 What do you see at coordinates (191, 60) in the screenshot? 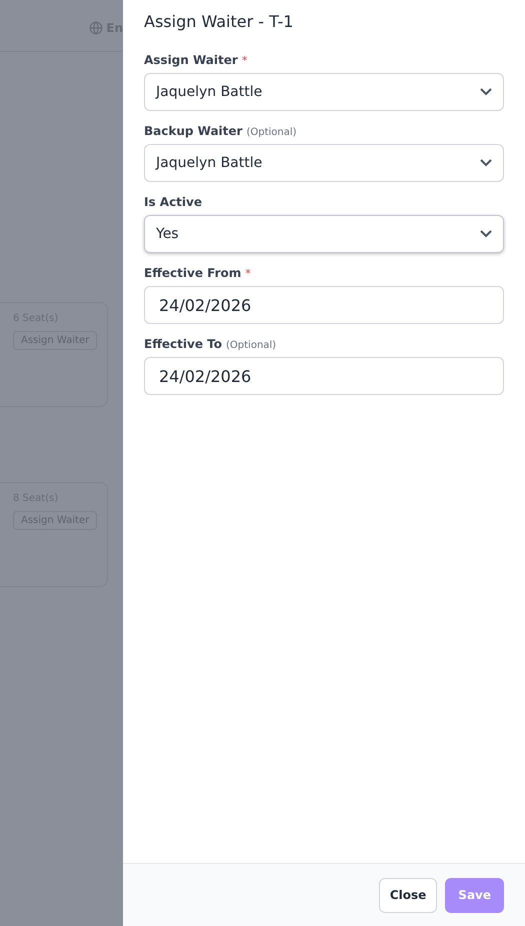
I see `field-label: Assign Waiter` at bounding box center [191, 60].